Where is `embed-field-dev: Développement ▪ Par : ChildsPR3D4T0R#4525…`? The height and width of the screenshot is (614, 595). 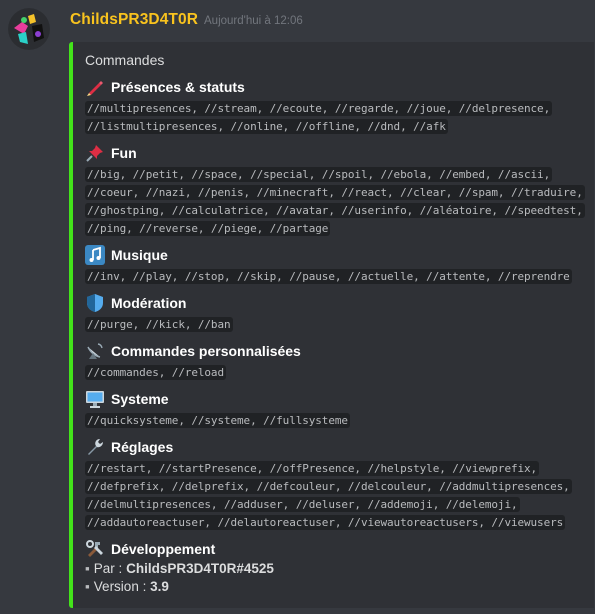 embed-field-dev: Développement ▪ Par : ChildsPR3D4T0R#4525… is located at coordinates (336, 567).